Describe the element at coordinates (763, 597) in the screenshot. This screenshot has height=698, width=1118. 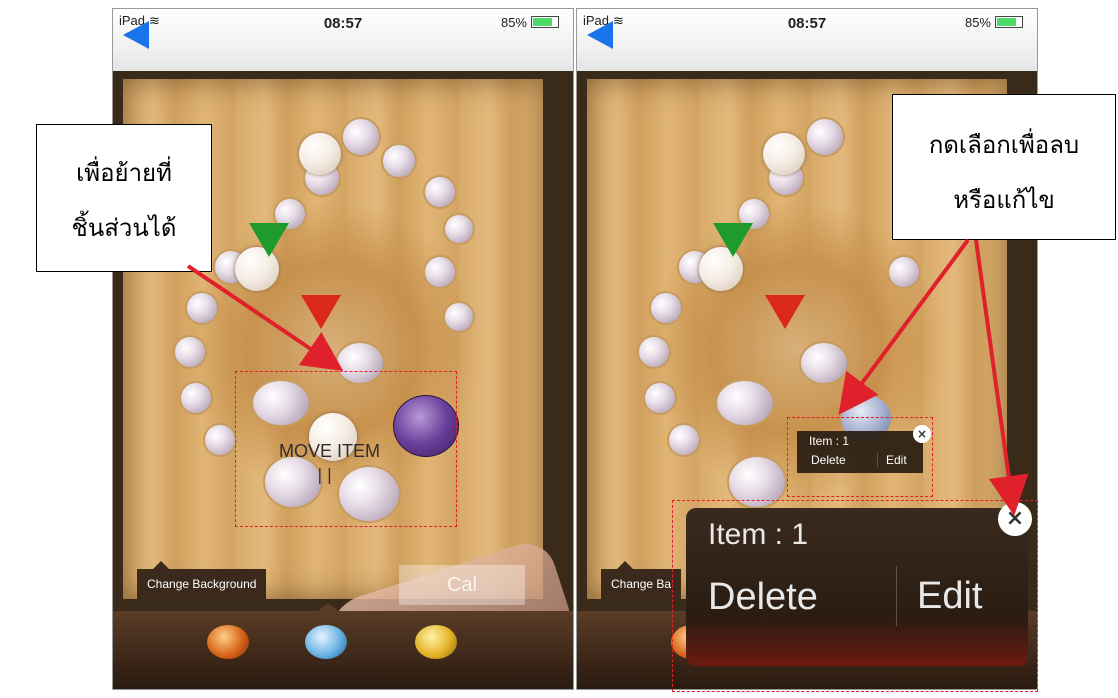
I see `delete-button-zoomed: Delete` at that location.